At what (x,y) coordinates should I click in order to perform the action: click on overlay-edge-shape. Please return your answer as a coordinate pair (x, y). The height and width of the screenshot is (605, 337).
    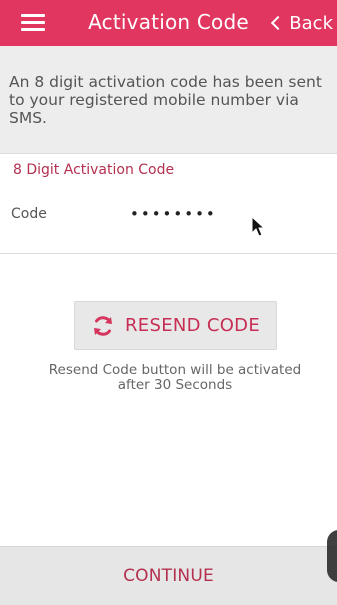
    Looking at the image, I should click on (332, 556).